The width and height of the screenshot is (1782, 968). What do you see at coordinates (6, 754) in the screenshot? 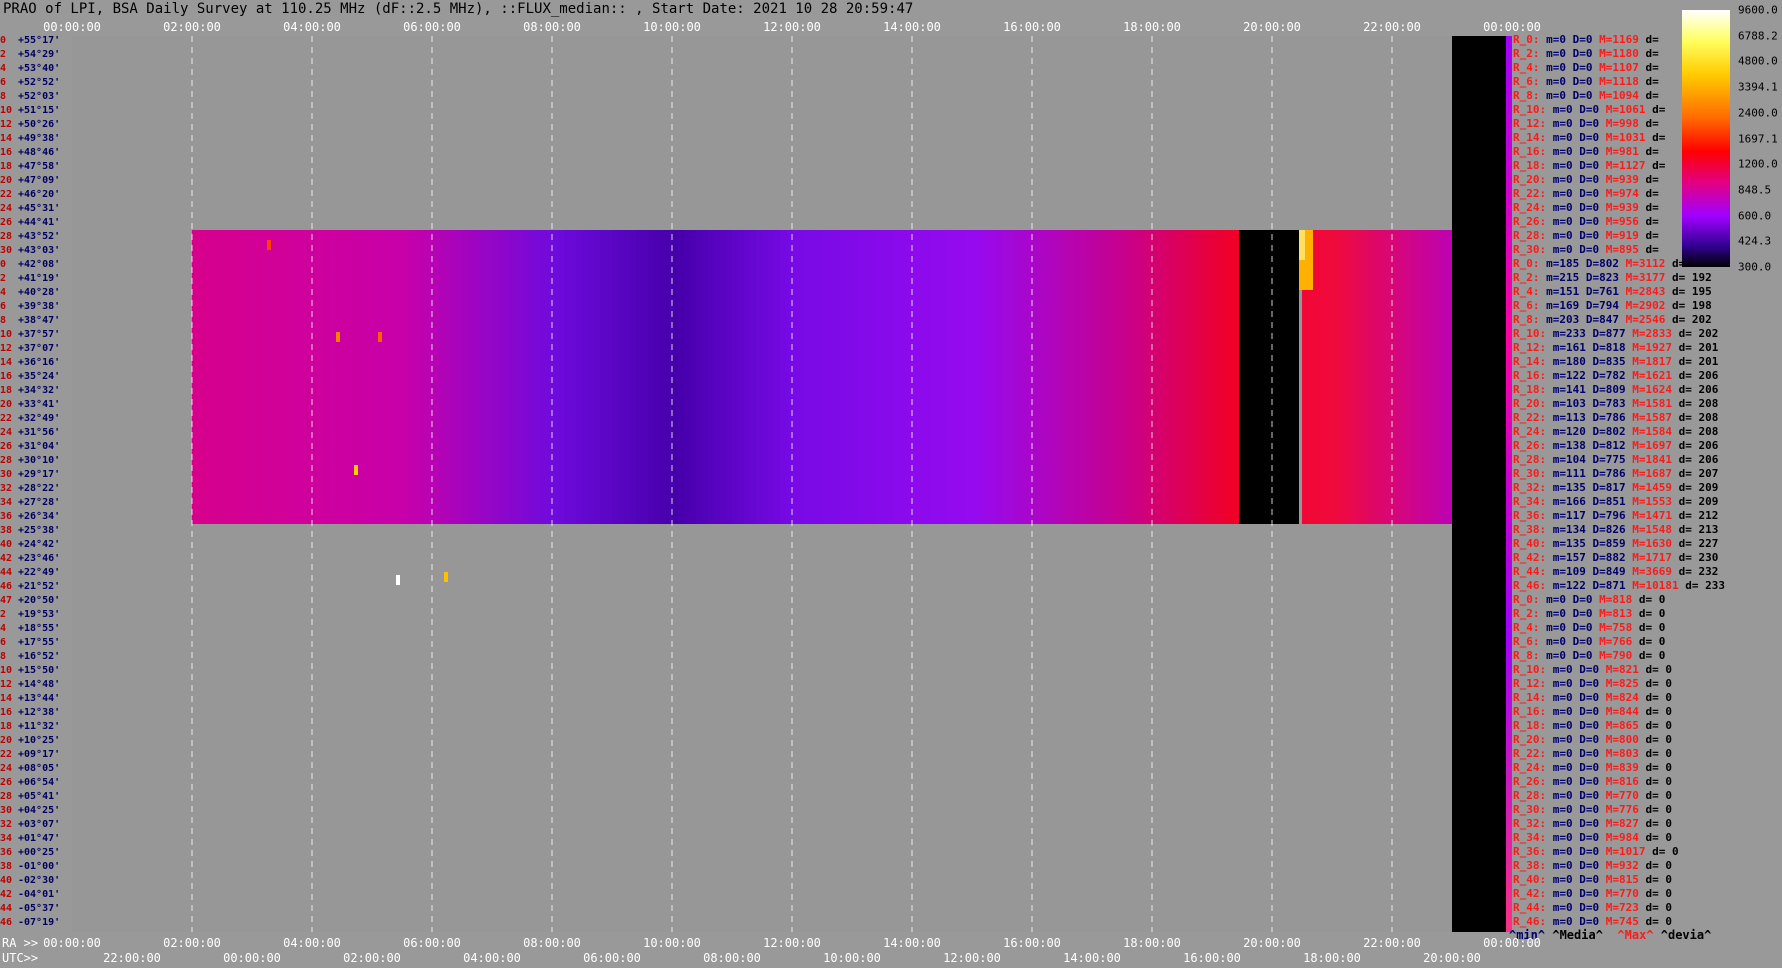
I see `row-index: 22` at bounding box center [6, 754].